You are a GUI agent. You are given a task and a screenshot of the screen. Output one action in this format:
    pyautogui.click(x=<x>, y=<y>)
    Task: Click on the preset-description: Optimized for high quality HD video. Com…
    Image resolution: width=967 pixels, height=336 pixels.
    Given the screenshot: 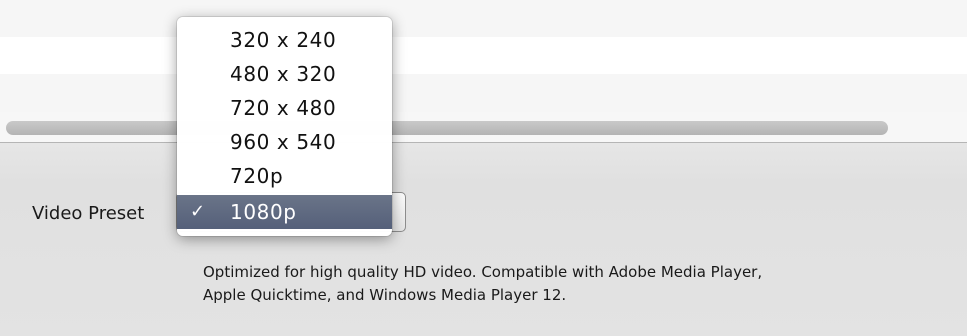 What is the action you would take?
    pyautogui.click(x=583, y=284)
    